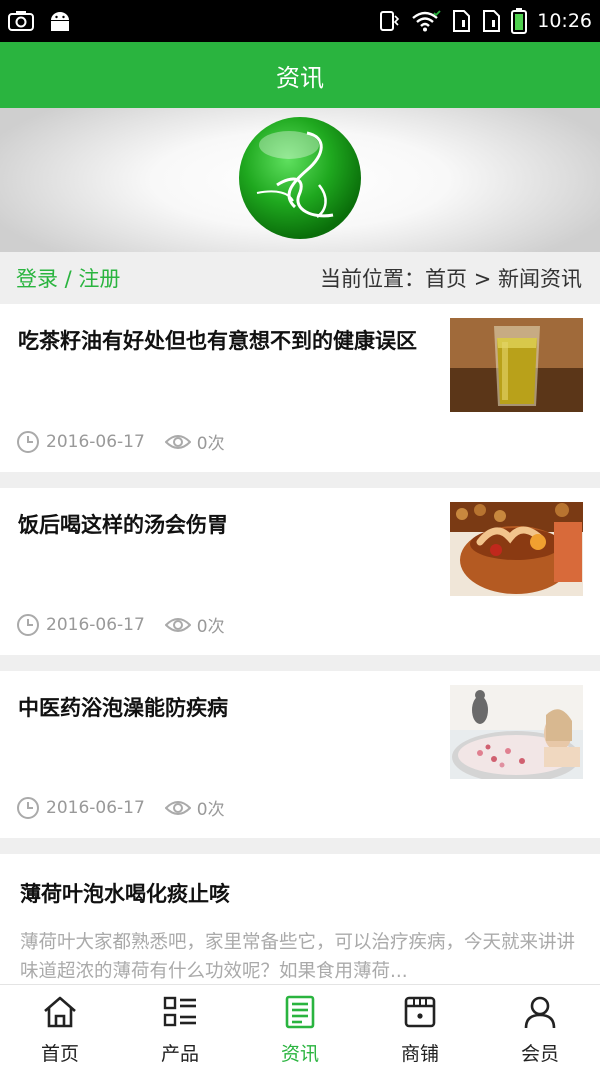  Describe the element at coordinates (451, 279) in the screenshot. I see `breadcrumb: 当前位置：首页 > 新闻资讯` at that location.